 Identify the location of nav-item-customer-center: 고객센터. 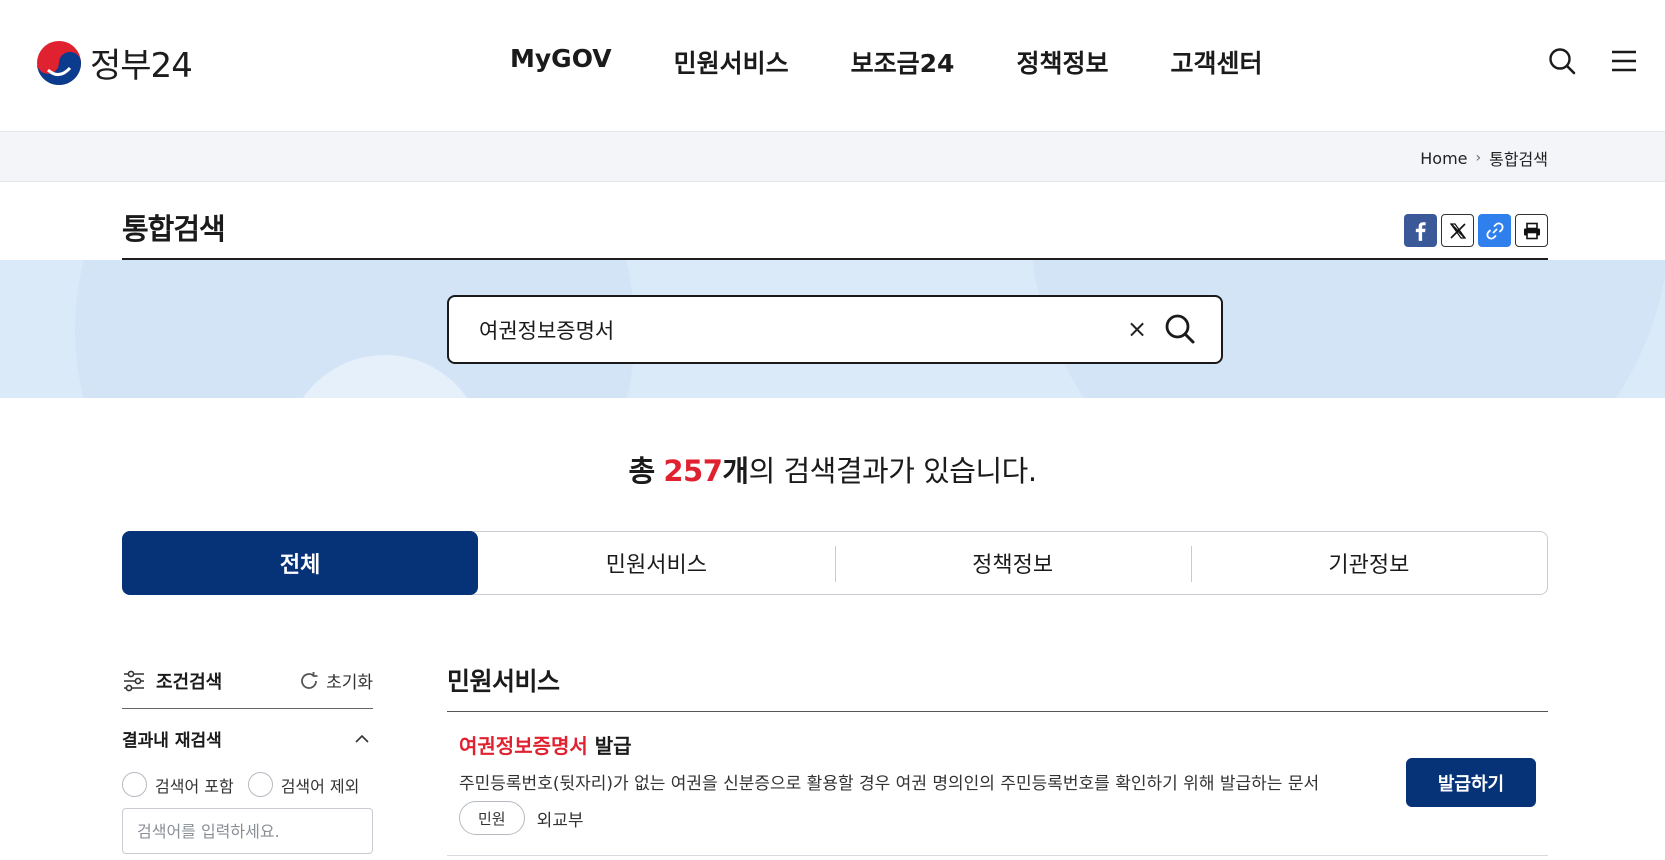
(1216, 62).